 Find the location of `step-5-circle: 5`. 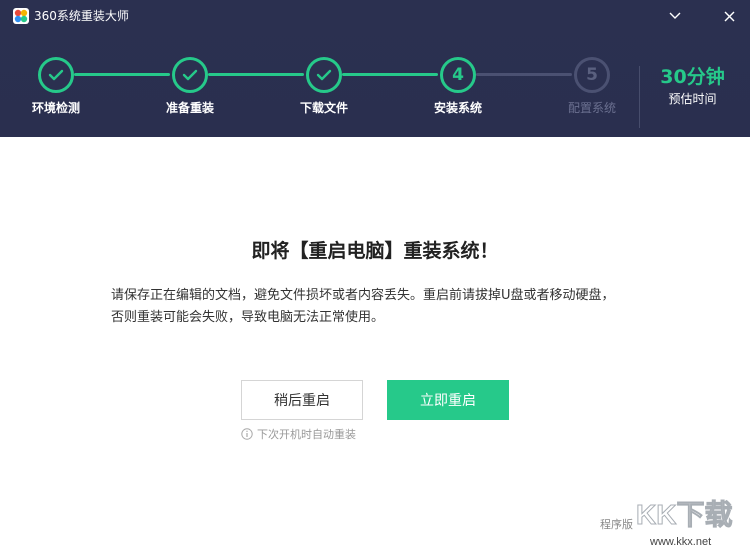

step-5-circle: 5 is located at coordinates (592, 75).